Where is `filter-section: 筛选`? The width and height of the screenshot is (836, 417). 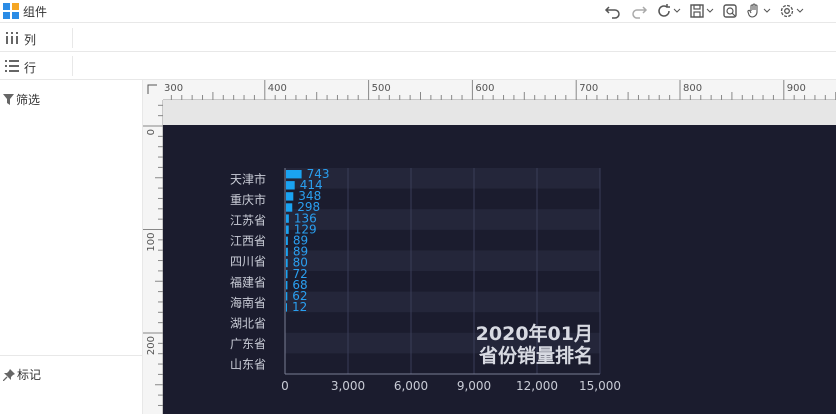 filter-section: 筛选 is located at coordinates (21, 99).